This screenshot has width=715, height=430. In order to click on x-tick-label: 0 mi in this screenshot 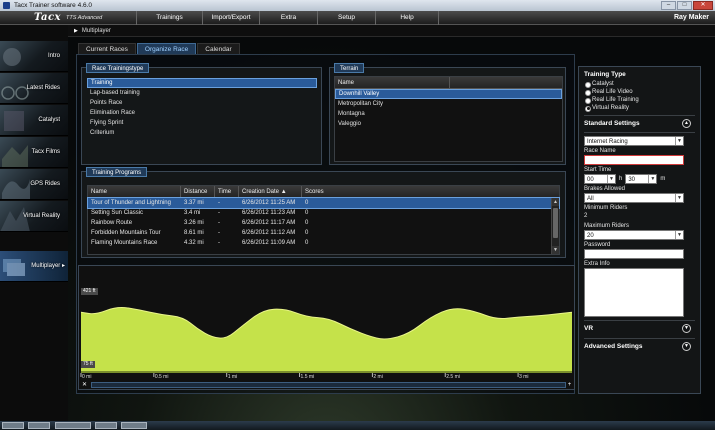, I will do `click(87, 377)`.